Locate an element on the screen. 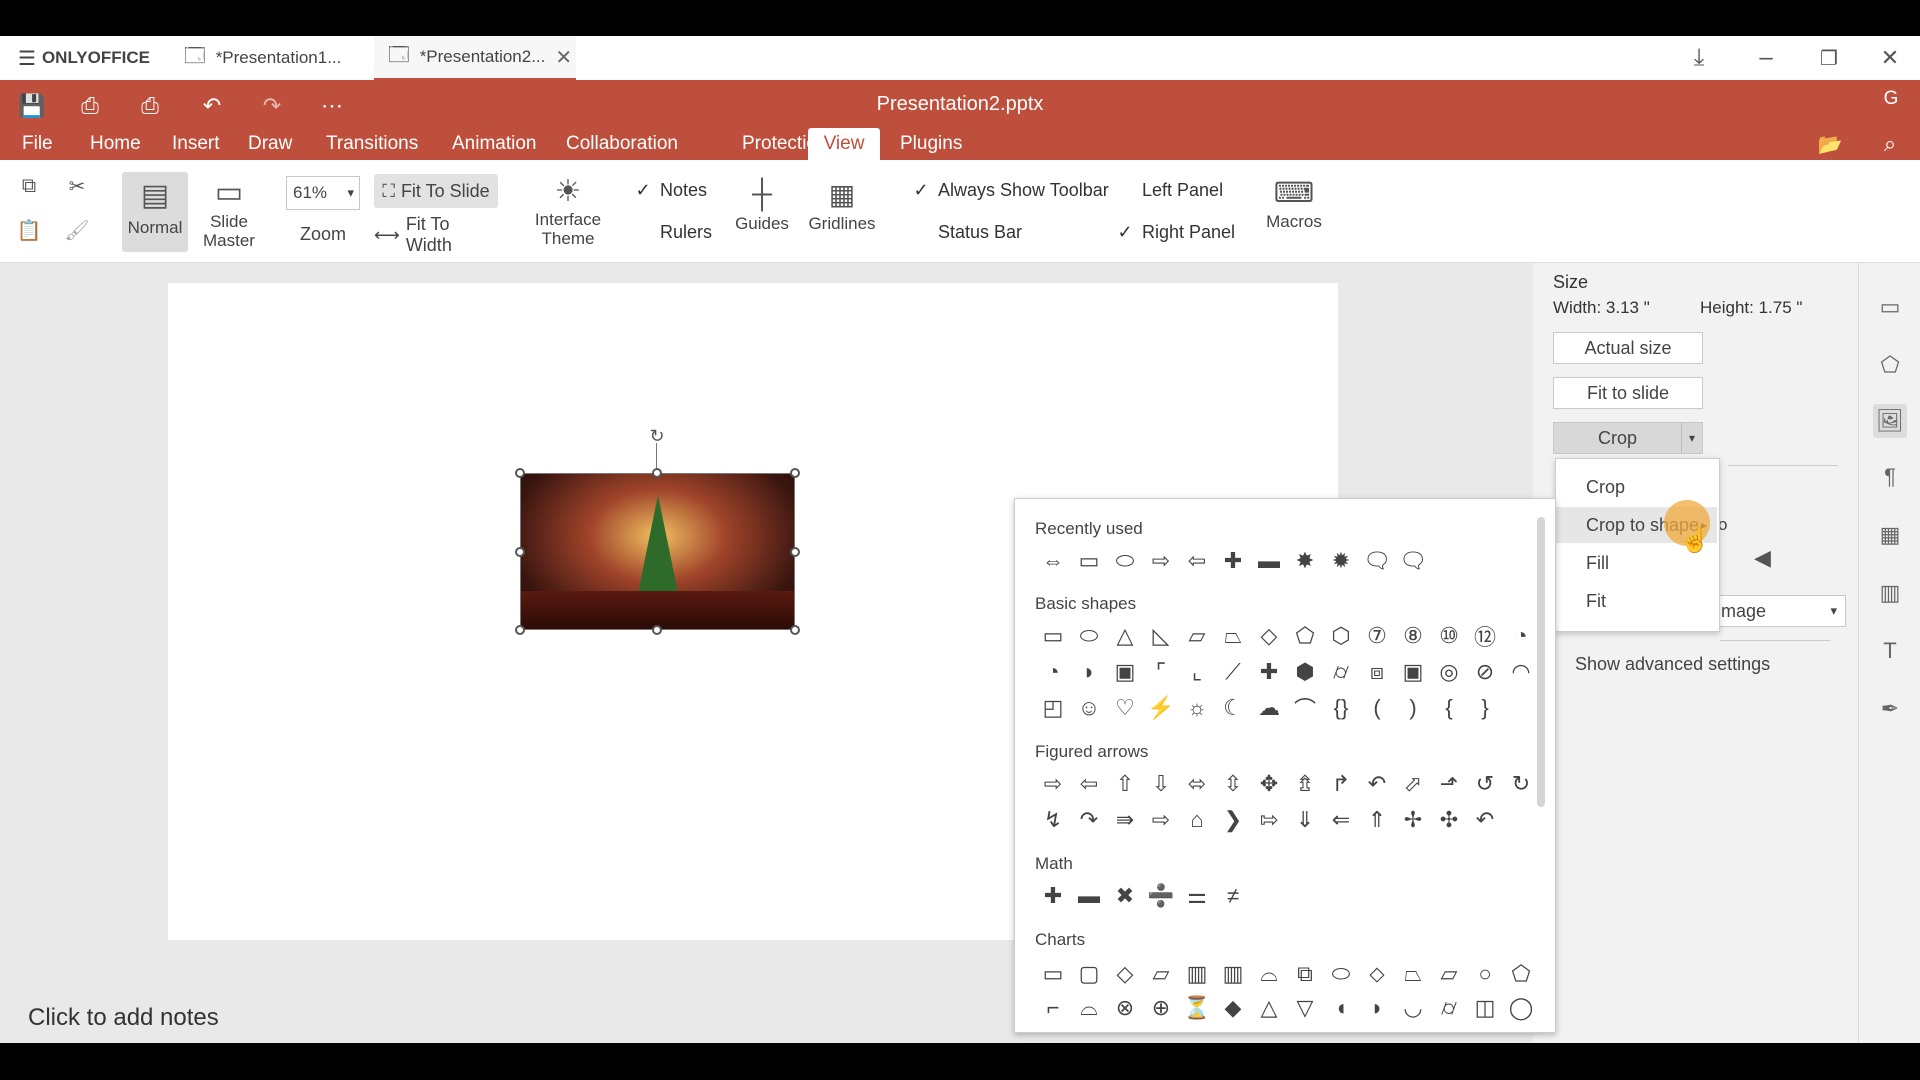  shape-option-icon: ⬄ is located at coordinates (1197, 784).